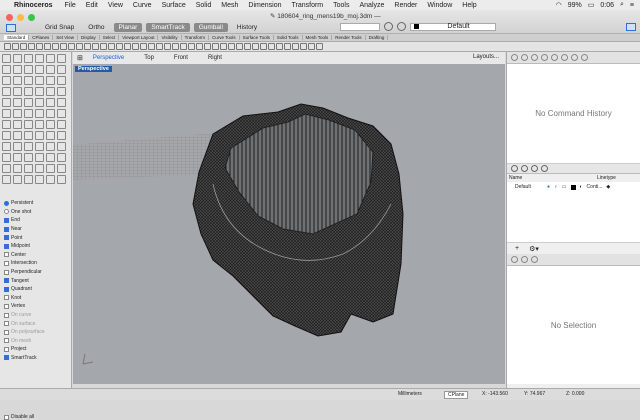 The image size is (640, 420). I want to click on undo-icon, so click(388, 26).